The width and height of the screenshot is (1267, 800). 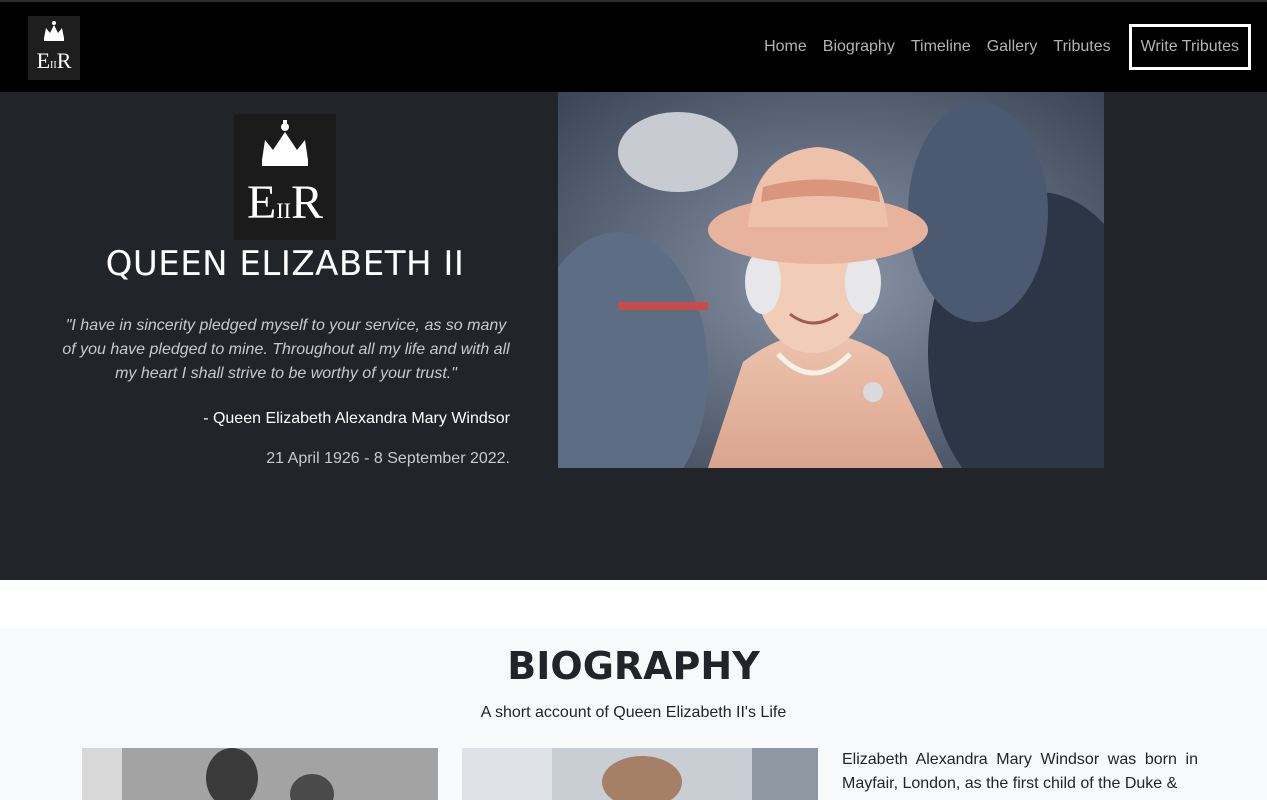 I want to click on nav-gallery-link: Gallery, so click(x=1012, y=47).